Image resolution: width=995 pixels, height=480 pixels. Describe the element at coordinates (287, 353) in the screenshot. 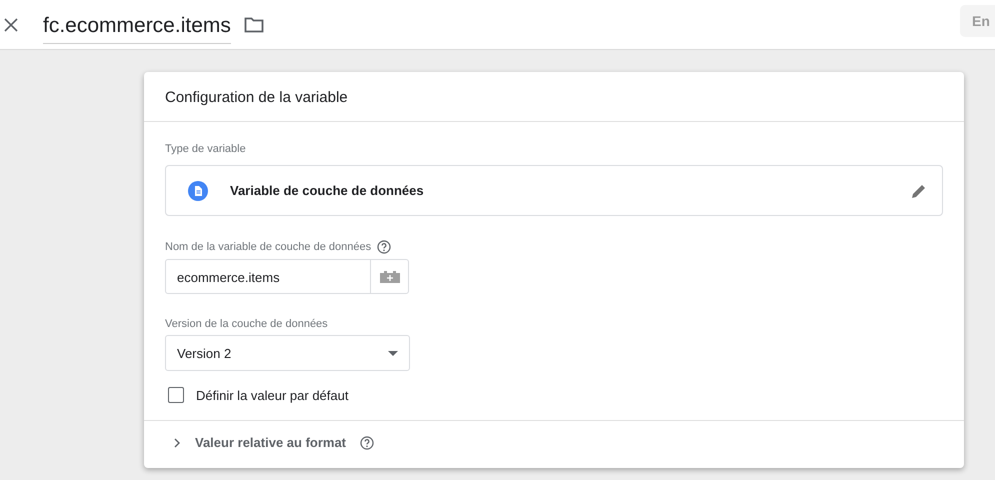

I see `version-dropdown: Version 2` at that location.